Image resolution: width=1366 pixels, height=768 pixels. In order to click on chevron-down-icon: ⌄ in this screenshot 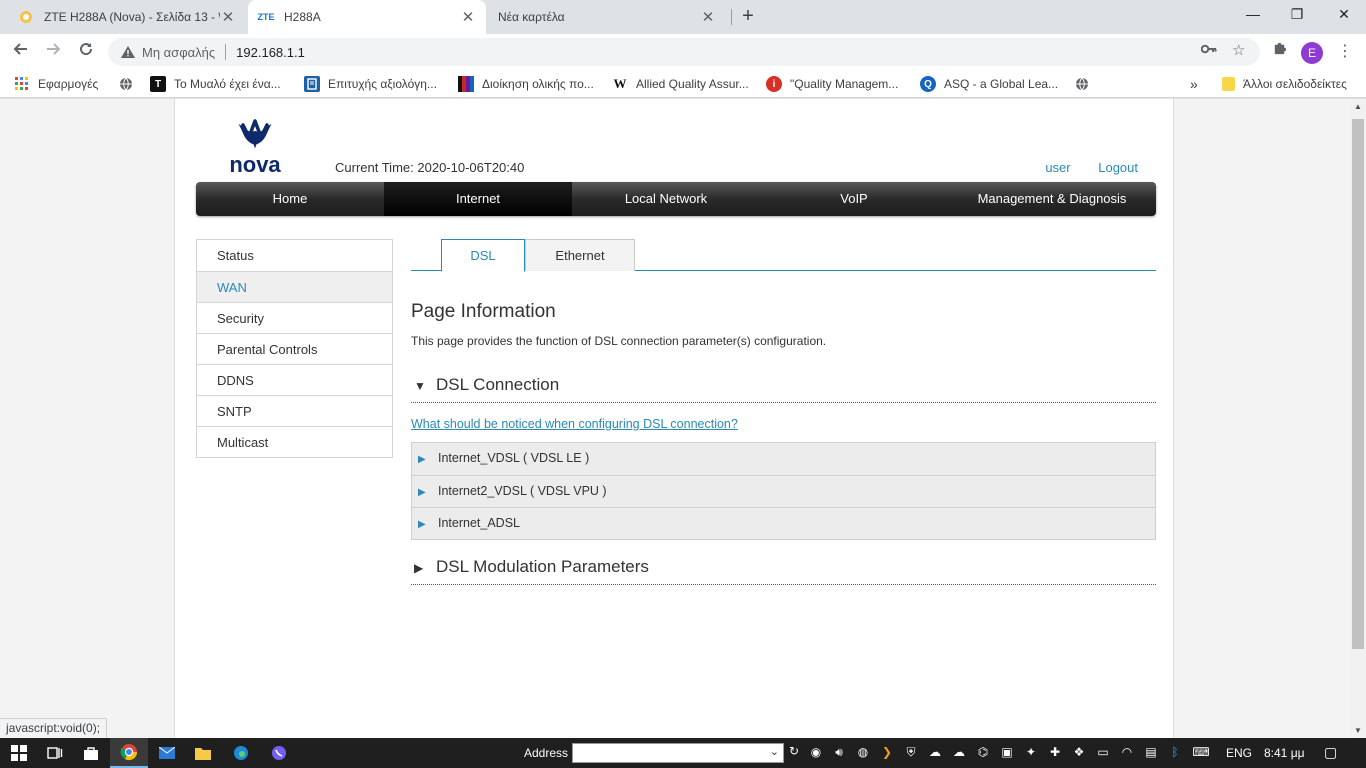, I will do `click(774, 751)`.